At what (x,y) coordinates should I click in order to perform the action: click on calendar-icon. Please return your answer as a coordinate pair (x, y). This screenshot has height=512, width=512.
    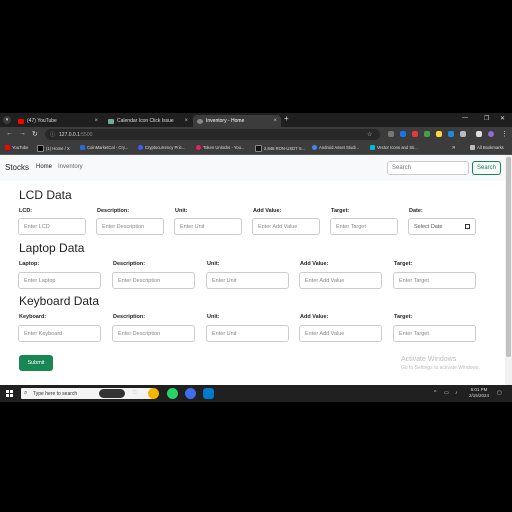
    Looking at the image, I should click on (467, 226).